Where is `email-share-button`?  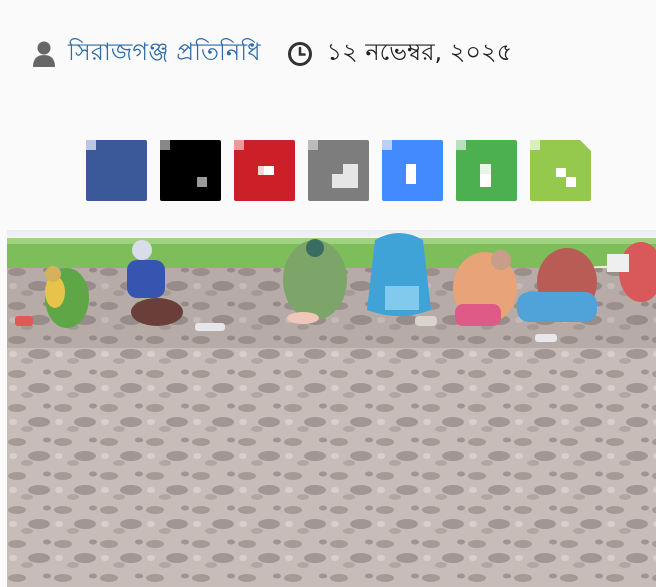 email-share-button is located at coordinates (338, 170).